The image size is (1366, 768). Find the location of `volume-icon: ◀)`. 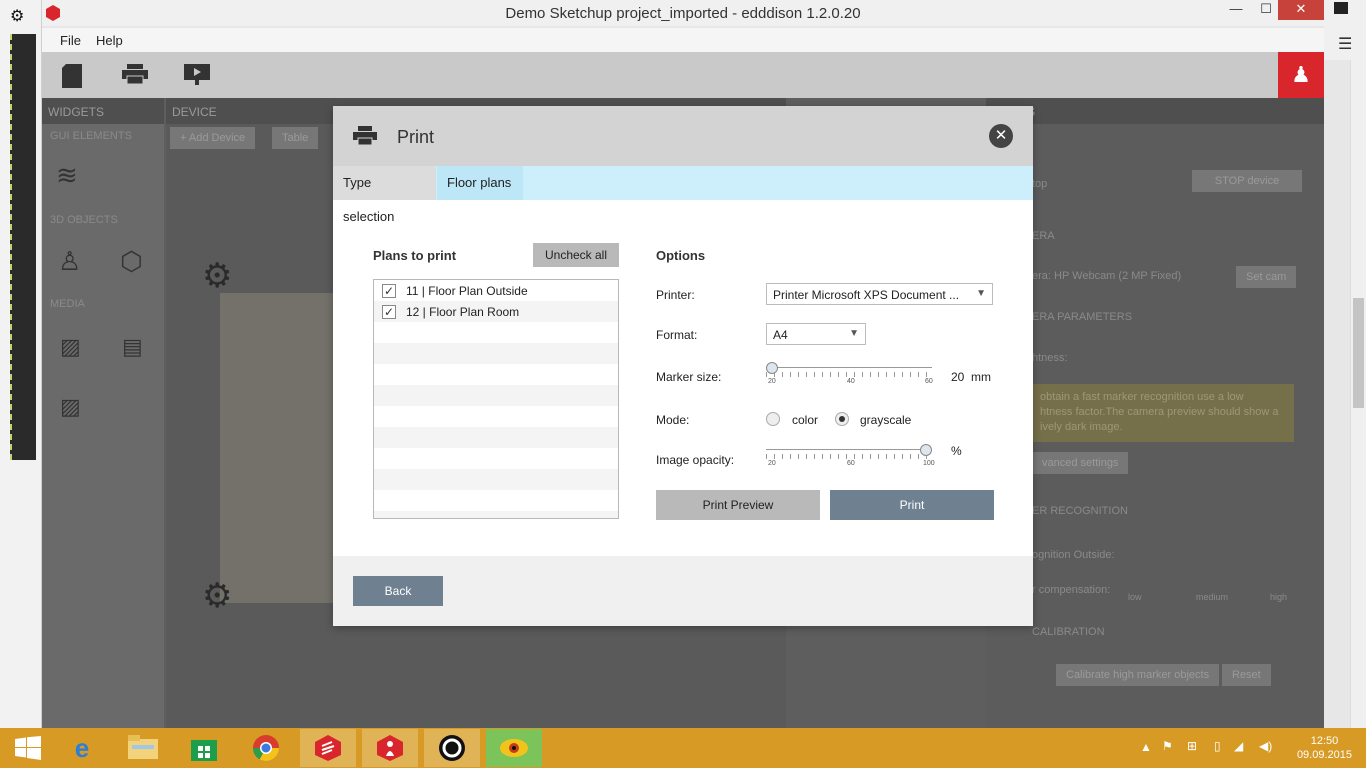

volume-icon: ◀) is located at coordinates (1265, 753).